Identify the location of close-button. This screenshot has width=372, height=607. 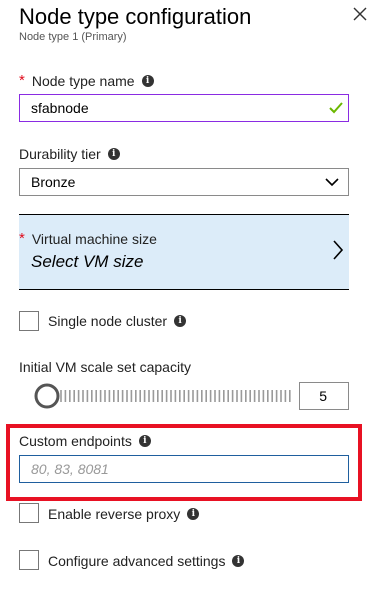
(360, 14).